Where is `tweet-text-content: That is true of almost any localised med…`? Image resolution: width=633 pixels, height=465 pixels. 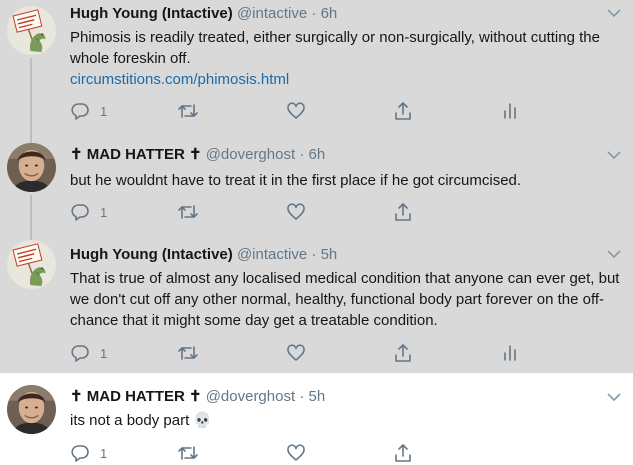
tweet-text-content: That is true of almost any localised med… is located at coordinates (345, 299).